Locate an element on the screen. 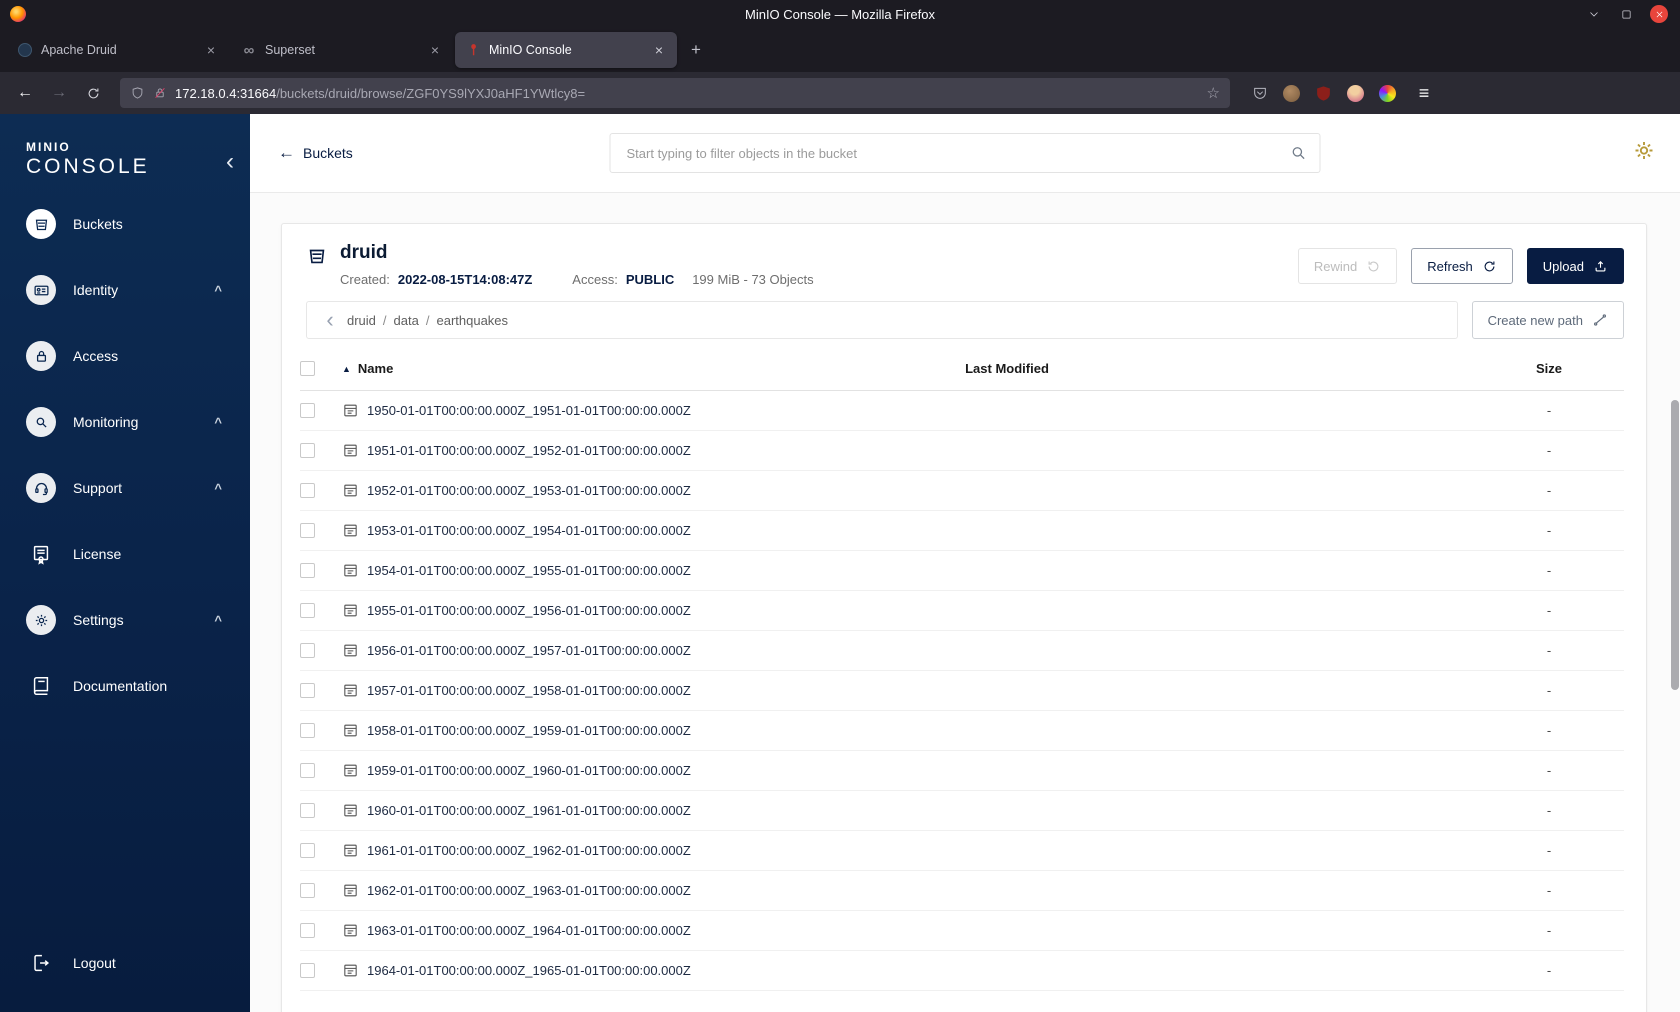 Image resolution: width=1680 pixels, height=1012 pixels. sidebar-item-documentation: Documentation is located at coordinates (125, 686).